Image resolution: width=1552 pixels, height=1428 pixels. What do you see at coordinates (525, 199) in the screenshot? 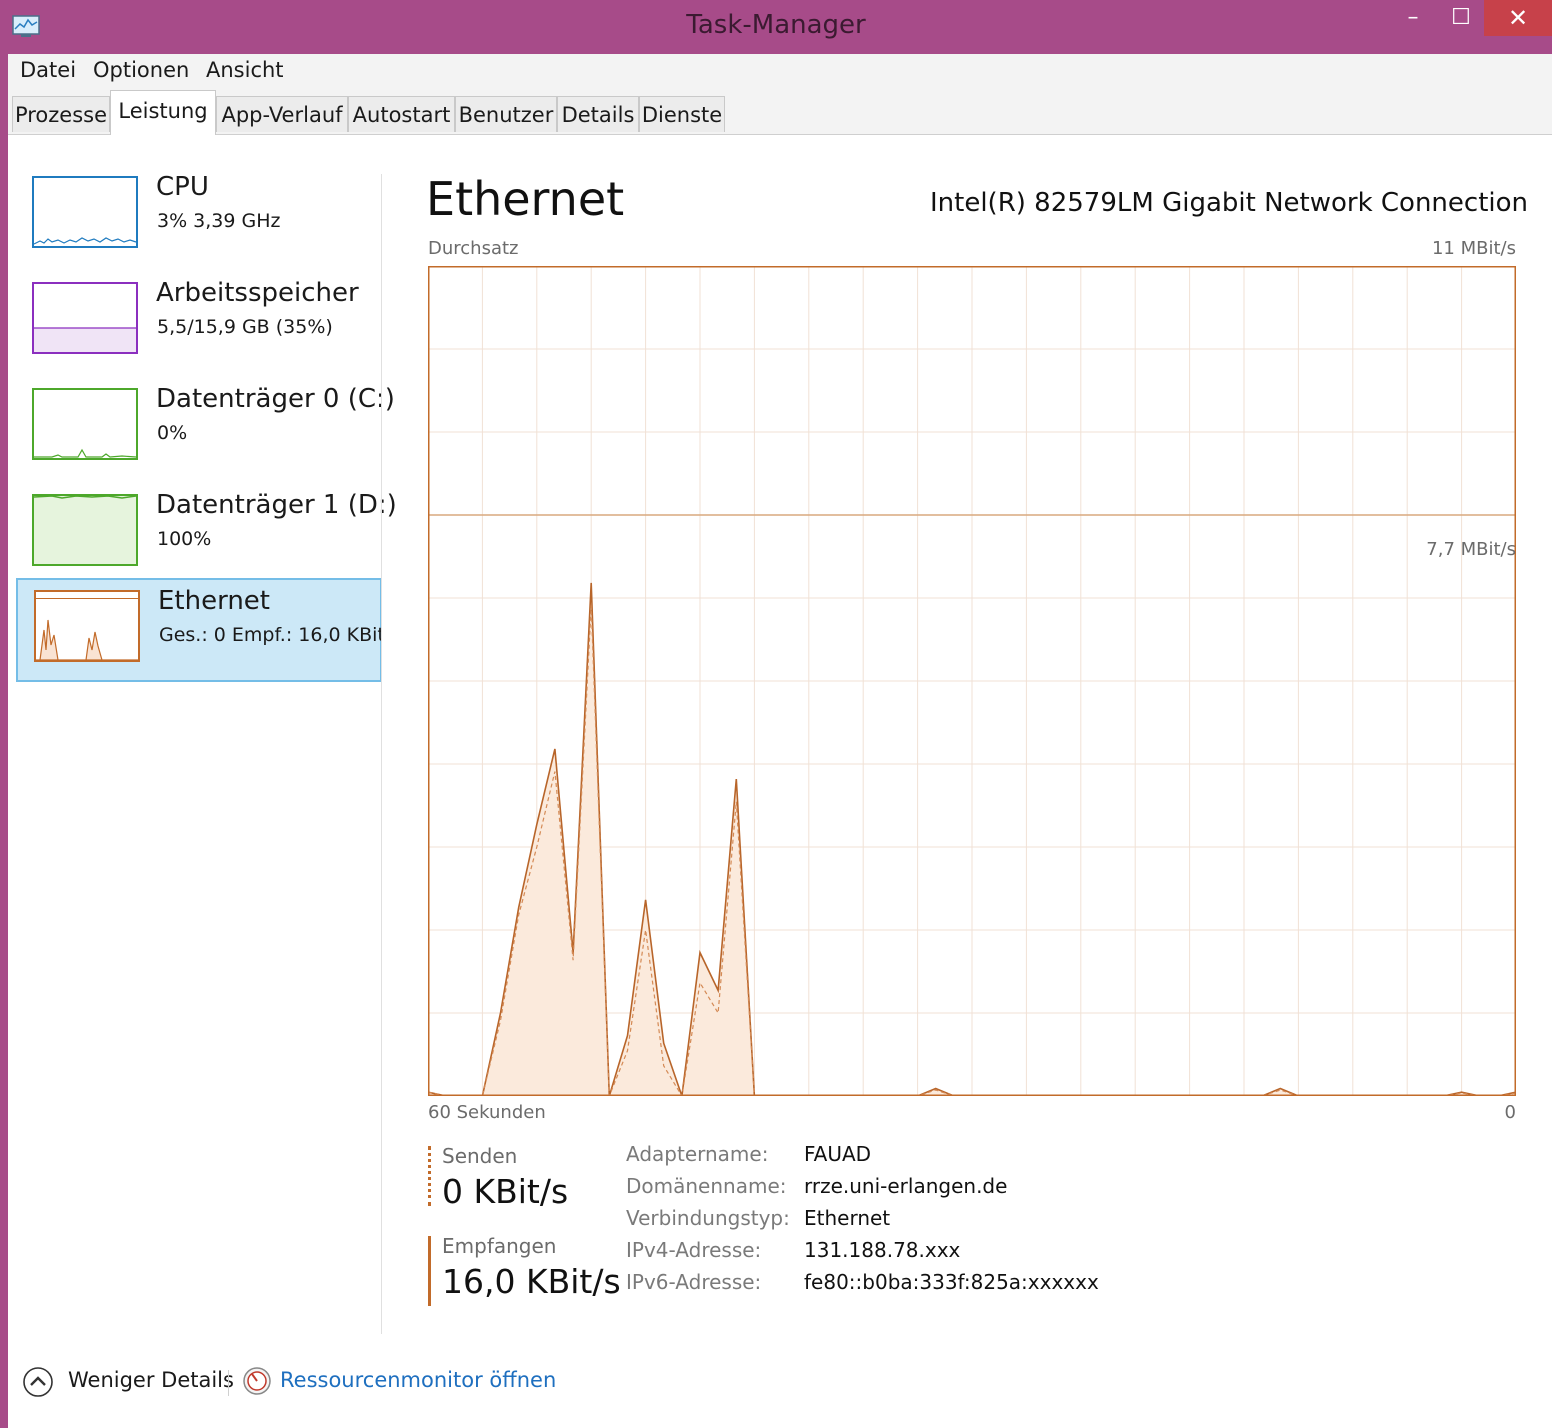
I see `page-title: Ethernet` at bounding box center [525, 199].